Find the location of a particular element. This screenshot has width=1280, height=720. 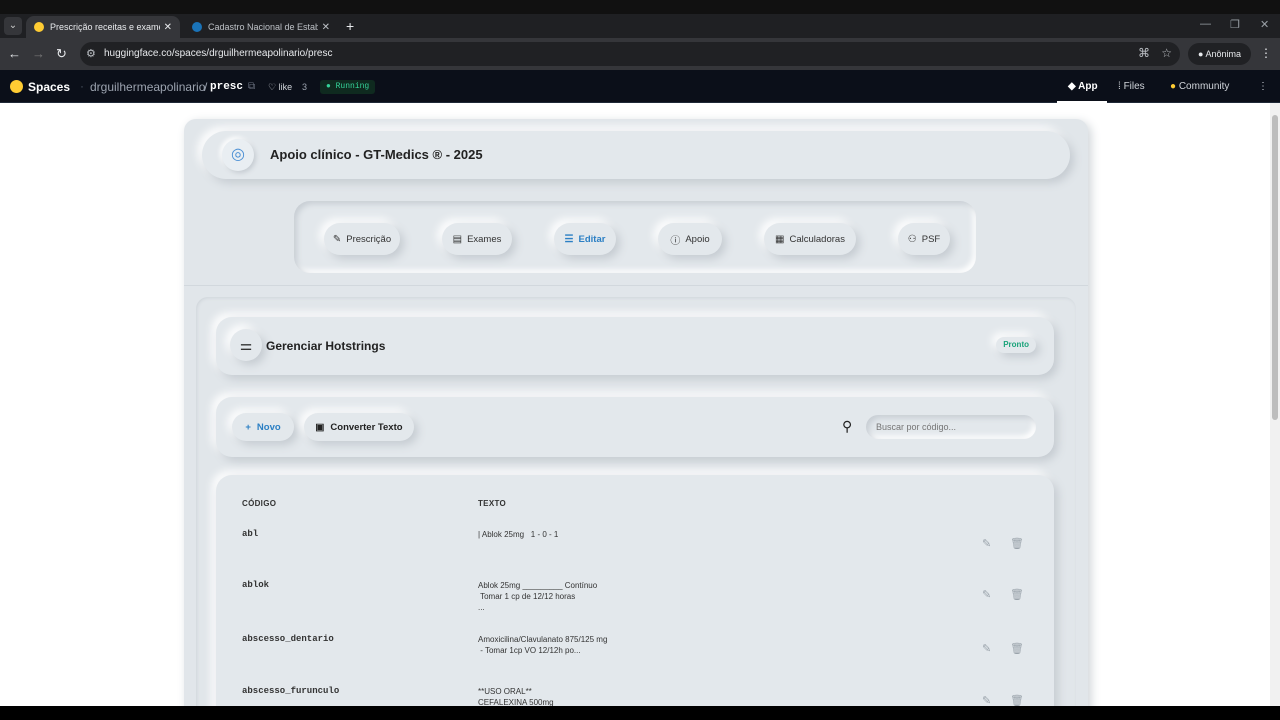

more-icon: ⋮ is located at coordinates (1263, 86).